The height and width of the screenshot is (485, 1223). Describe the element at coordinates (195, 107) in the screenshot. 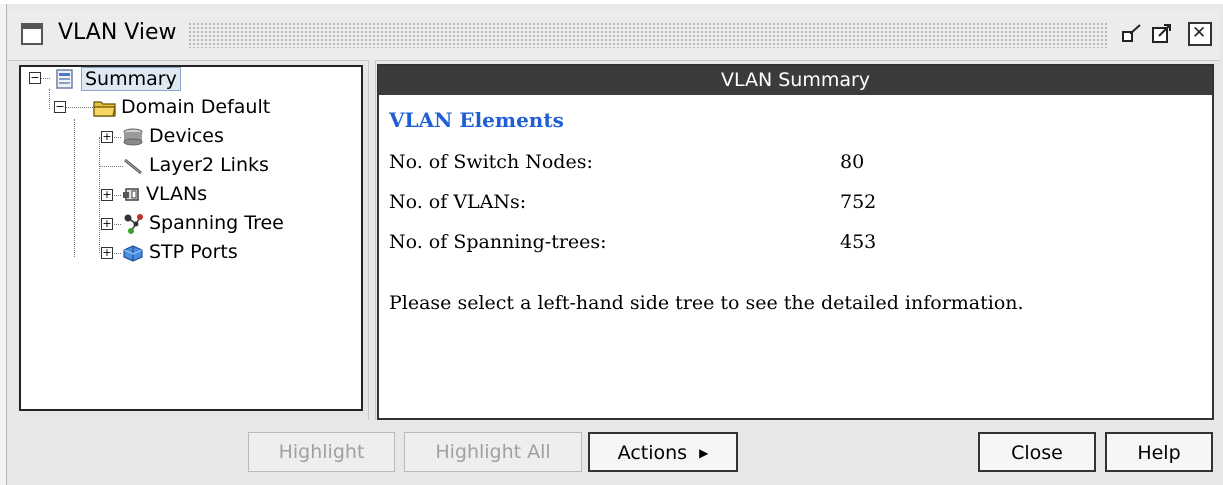

I see `tree-item-domain-default: Domain Default` at that location.